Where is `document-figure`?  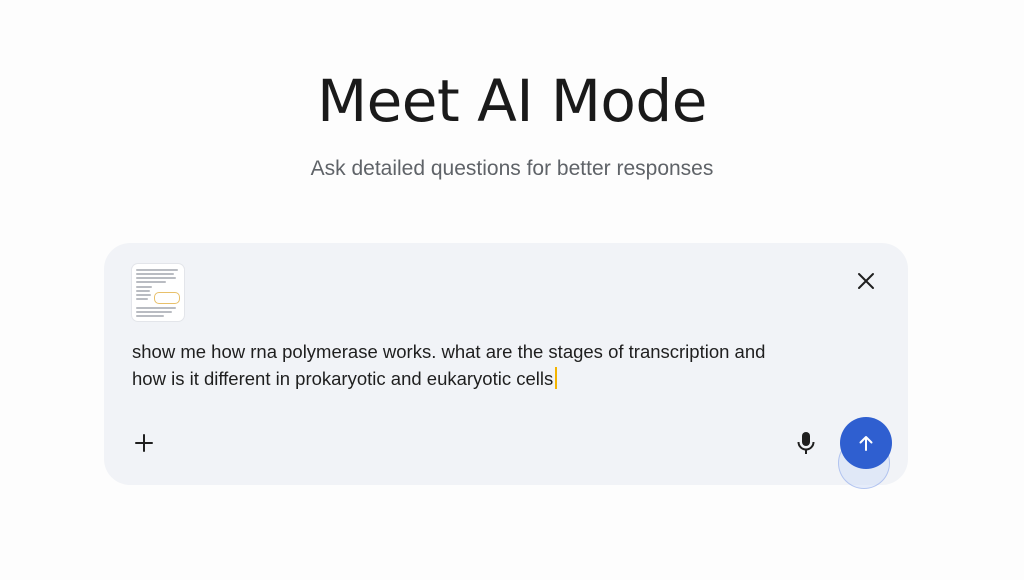 document-figure is located at coordinates (167, 298).